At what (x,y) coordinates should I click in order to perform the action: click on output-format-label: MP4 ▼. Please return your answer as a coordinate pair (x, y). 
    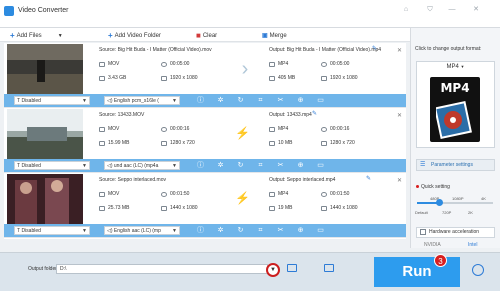
    Looking at the image, I should click on (455, 68).